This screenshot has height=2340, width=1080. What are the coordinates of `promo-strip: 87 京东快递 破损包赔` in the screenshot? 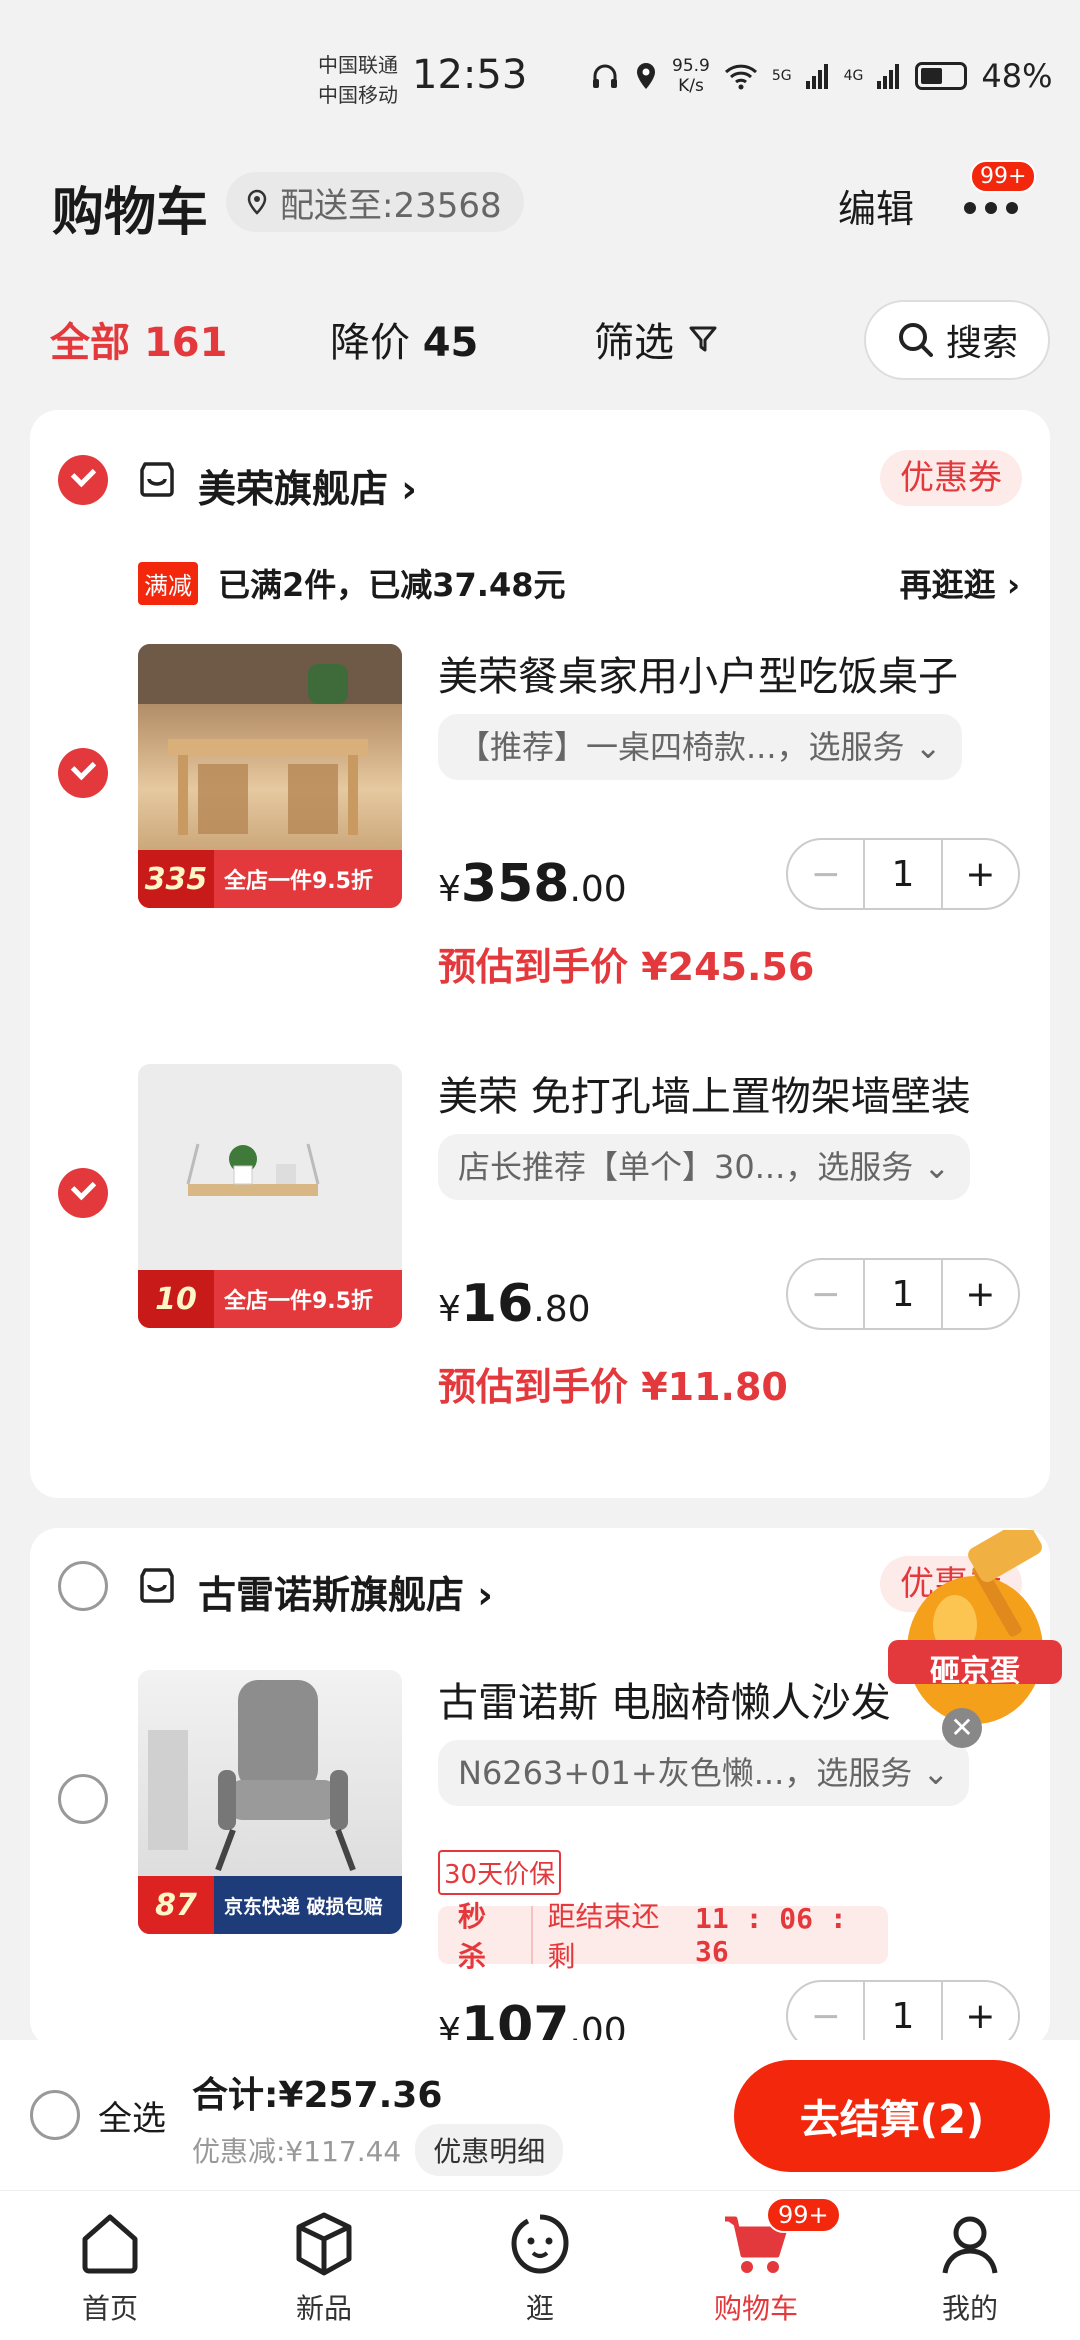 It's located at (270, 1905).